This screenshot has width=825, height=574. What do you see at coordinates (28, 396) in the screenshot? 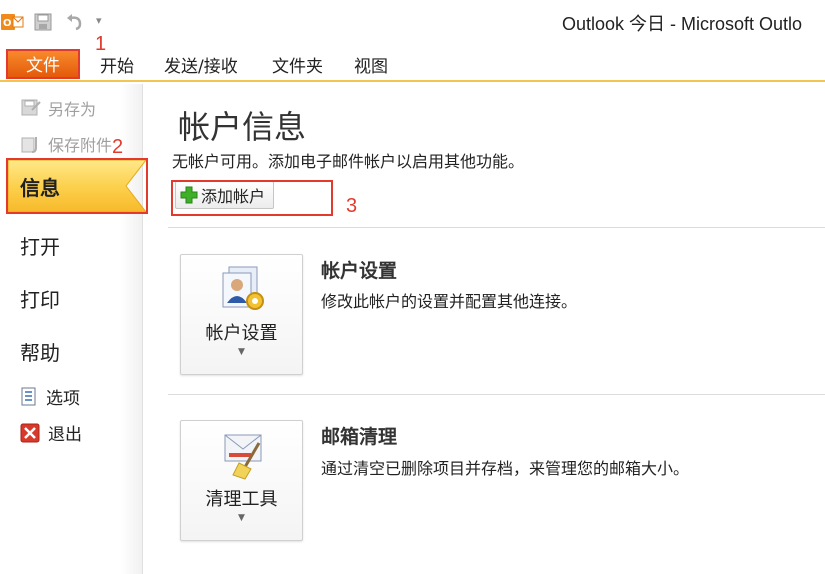
I see `options-icon` at bounding box center [28, 396].